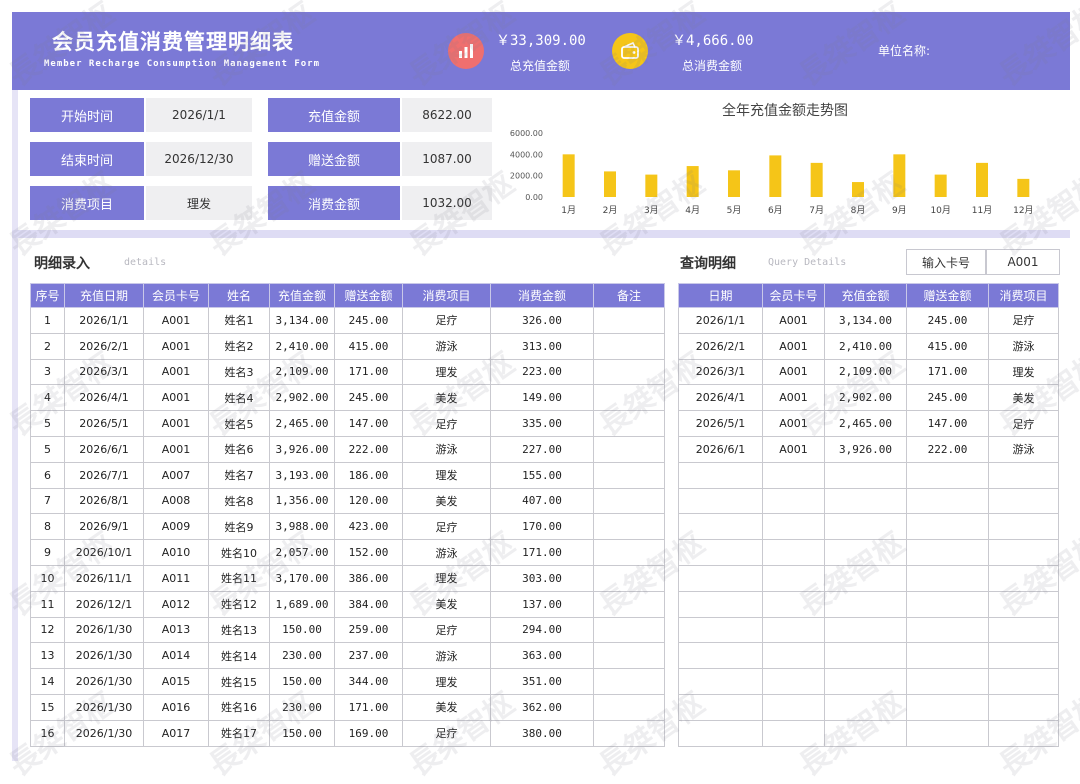 The image size is (1080, 784). I want to click on table-cell: 5, so click(47, 449).